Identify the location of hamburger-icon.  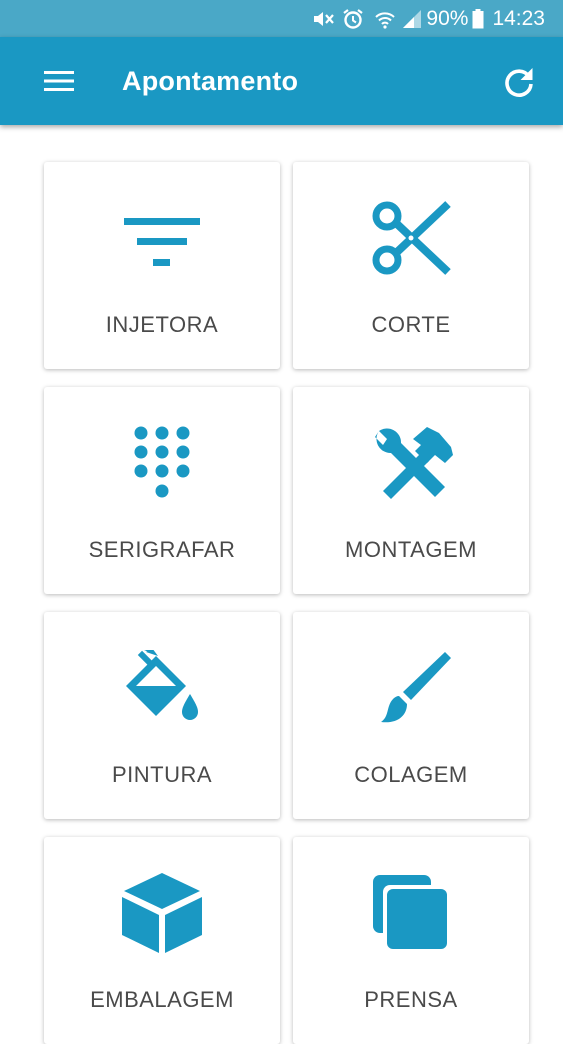
(59, 81).